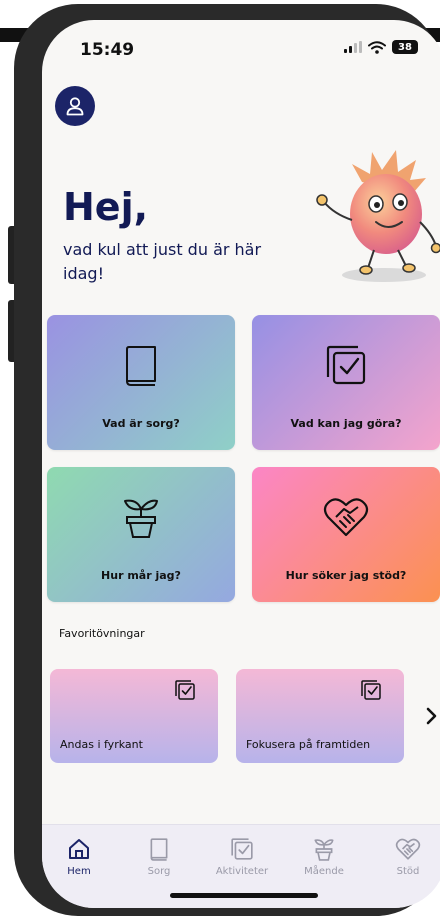  Describe the element at coordinates (79, 849) in the screenshot. I see `home-icon` at that location.